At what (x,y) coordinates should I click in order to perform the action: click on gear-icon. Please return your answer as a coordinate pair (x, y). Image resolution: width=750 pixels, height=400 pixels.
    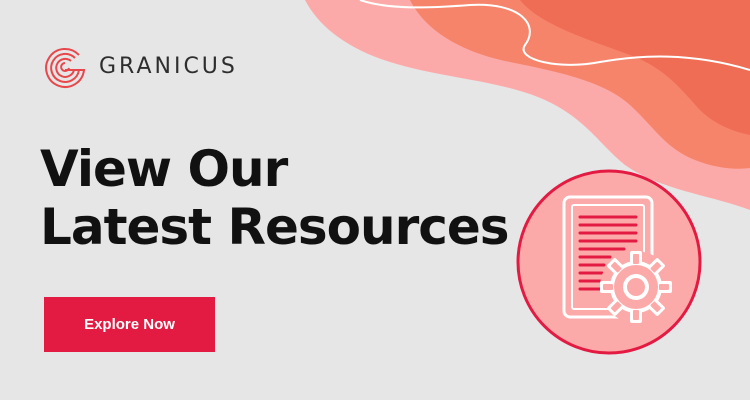
    Looking at the image, I should click on (636, 287).